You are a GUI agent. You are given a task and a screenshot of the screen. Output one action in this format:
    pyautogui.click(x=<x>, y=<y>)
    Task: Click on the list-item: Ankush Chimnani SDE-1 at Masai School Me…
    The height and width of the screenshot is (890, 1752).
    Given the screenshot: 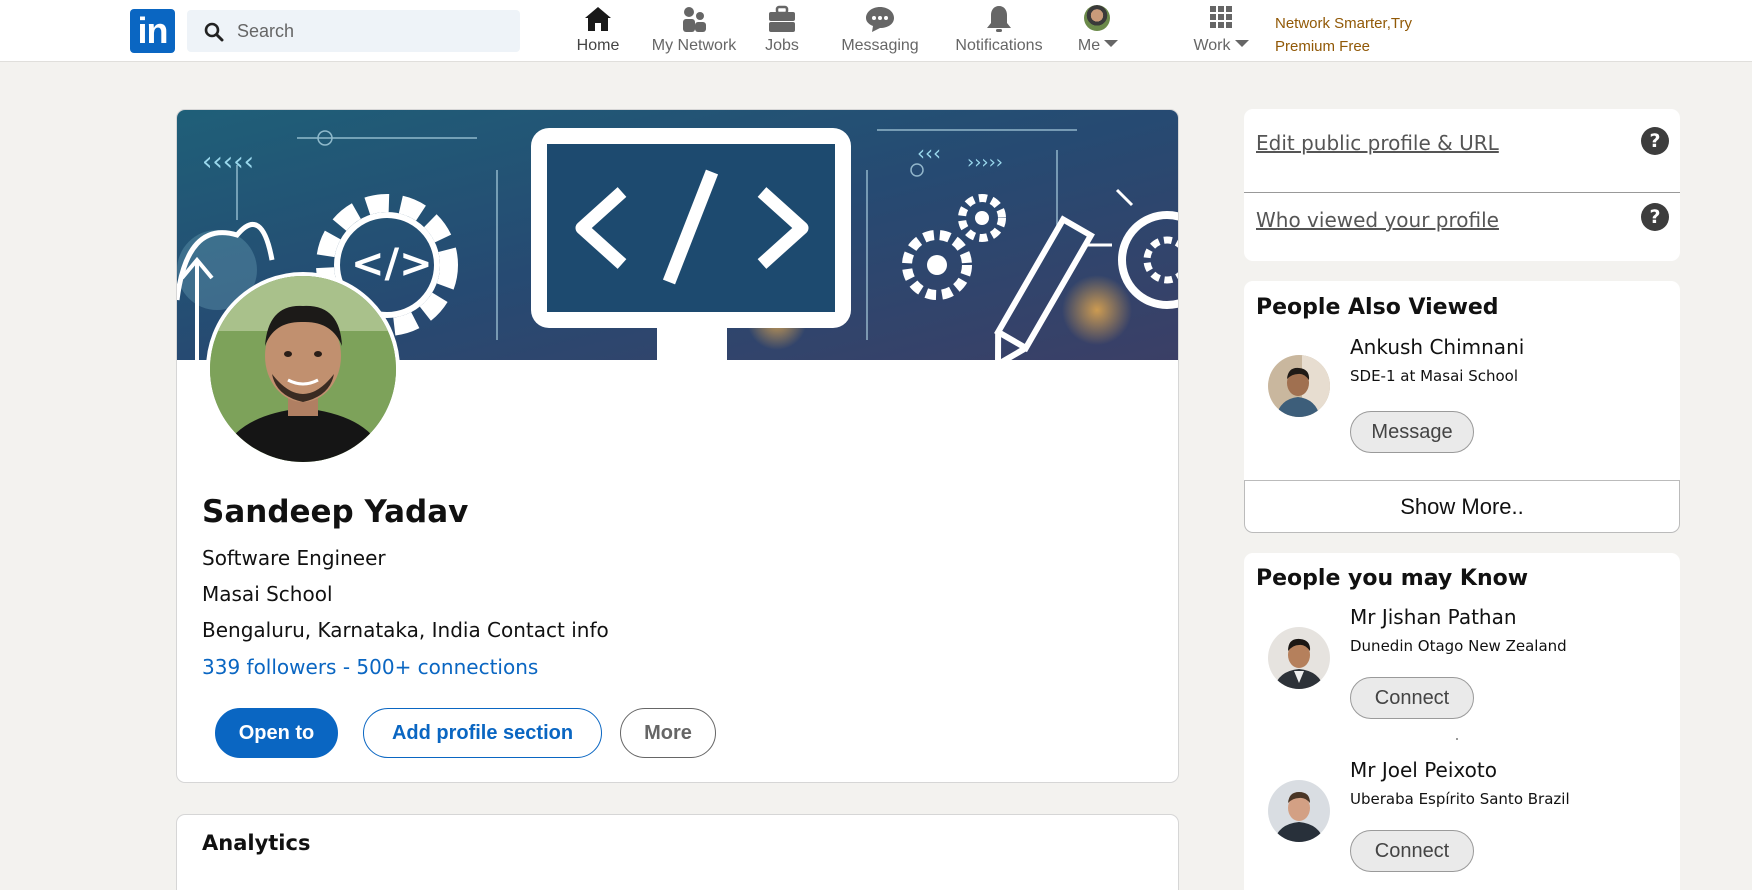 What is the action you would take?
    pyautogui.click(x=1462, y=401)
    